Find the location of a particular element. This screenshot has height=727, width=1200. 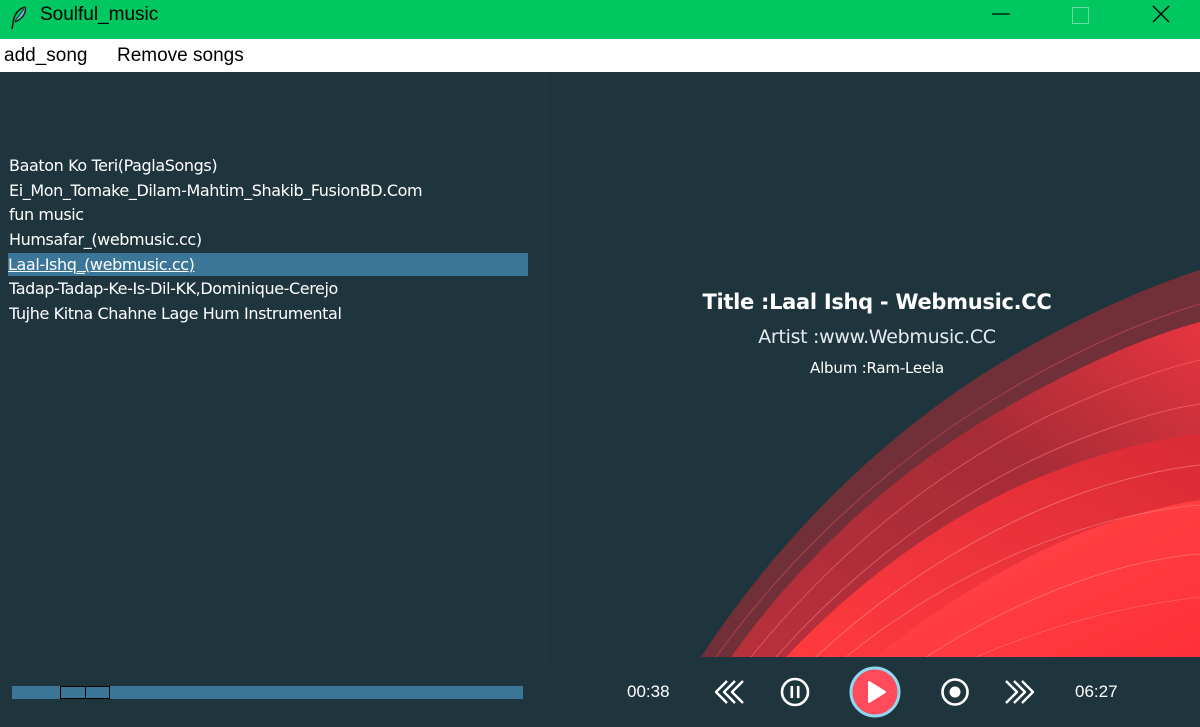

window-title: Soulful_music is located at coordinates (99, 14).